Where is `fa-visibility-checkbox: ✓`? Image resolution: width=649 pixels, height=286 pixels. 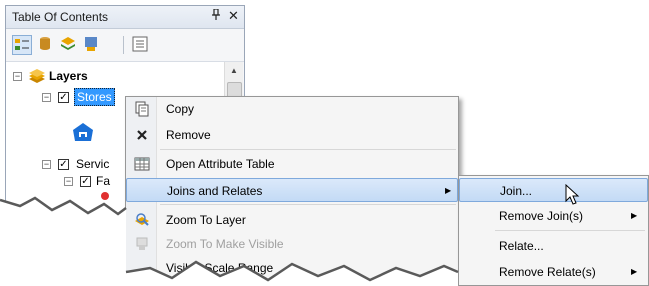 fa-visibility-checkbox: ✓ is located at coordinates (85, 181).